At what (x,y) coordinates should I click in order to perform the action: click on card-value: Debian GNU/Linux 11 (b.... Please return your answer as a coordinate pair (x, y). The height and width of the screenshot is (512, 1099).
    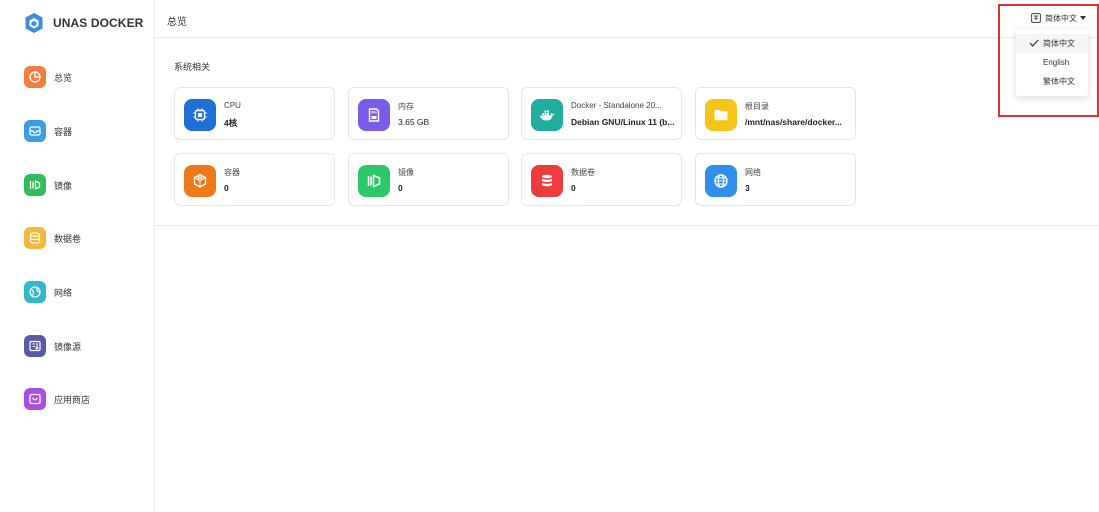
    Looking at the image, I should click on (623, 122).